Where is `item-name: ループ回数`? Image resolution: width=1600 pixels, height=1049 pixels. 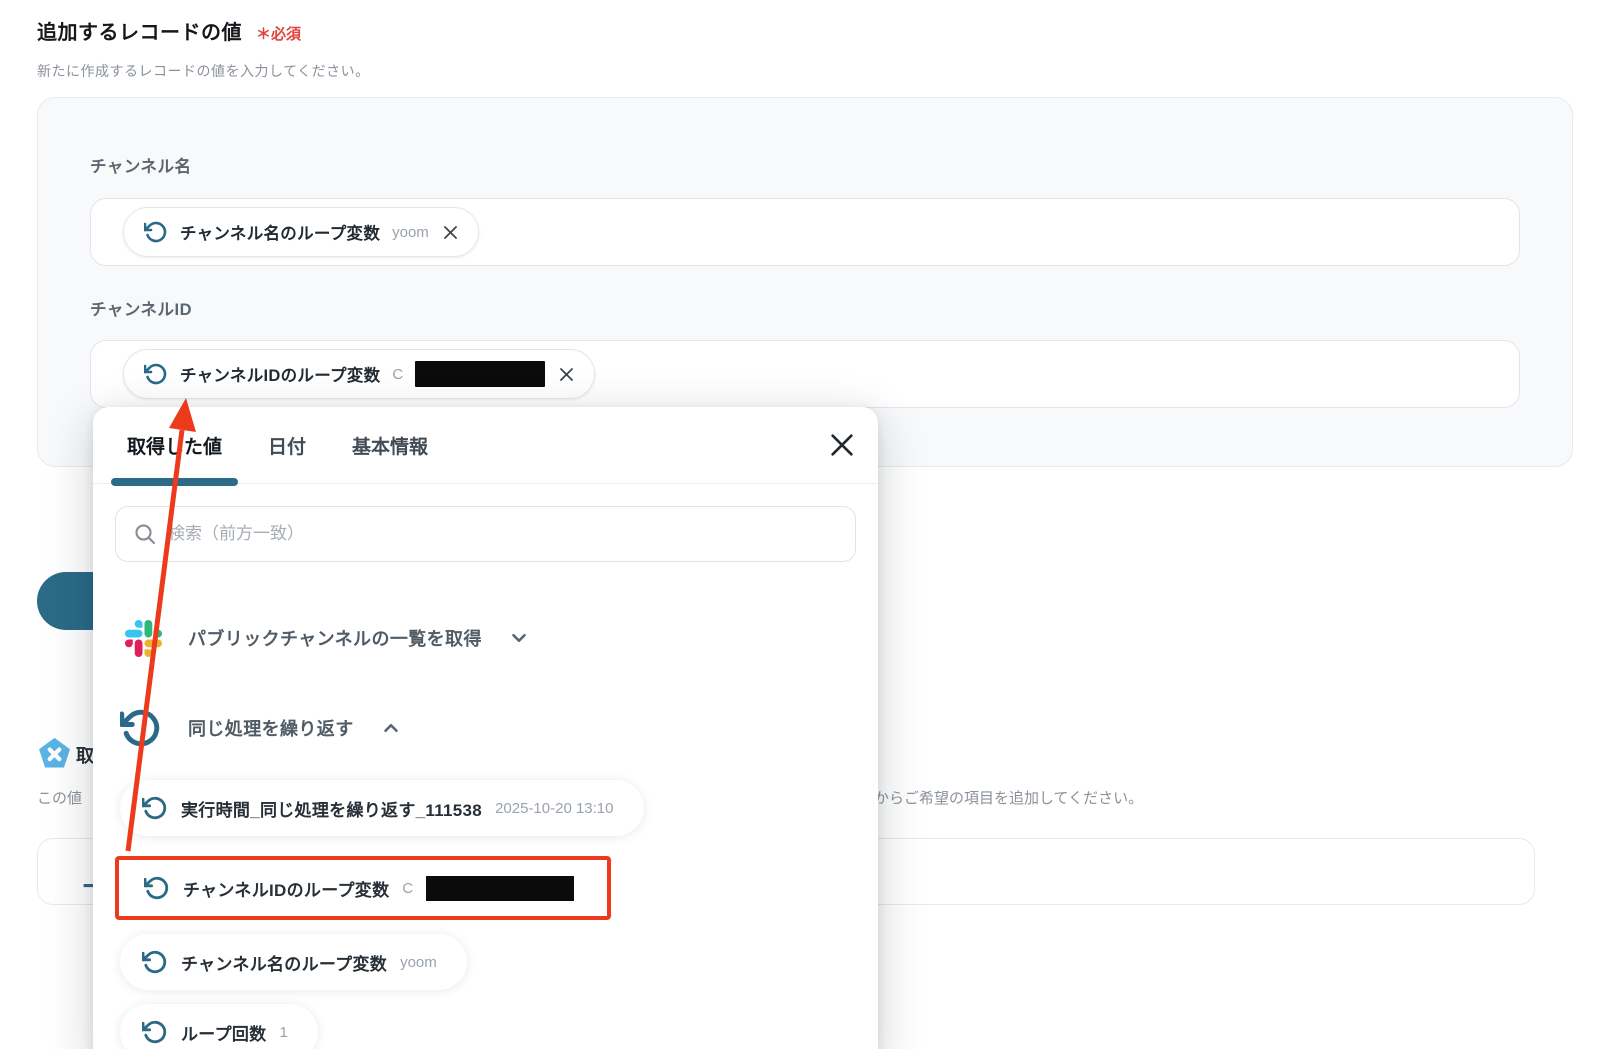
item-name: ループ回数 is located at coordinates (224, 1034).